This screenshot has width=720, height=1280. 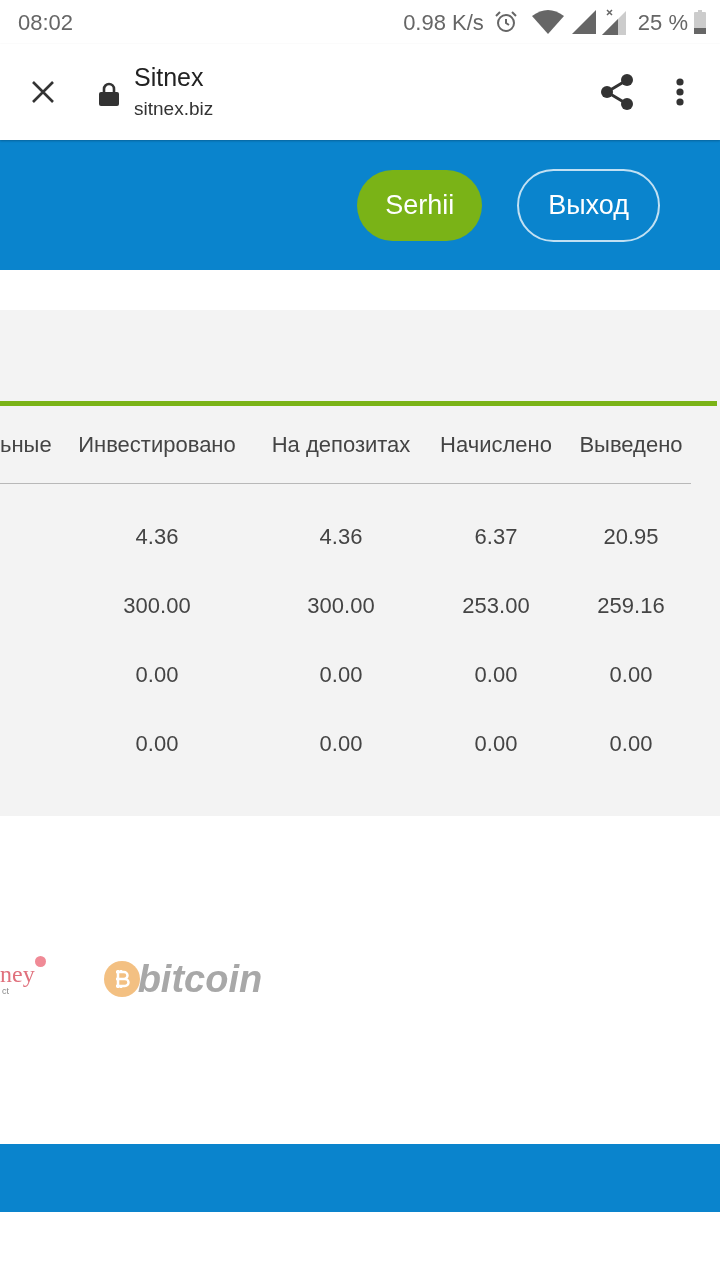 What do you see at coordinates (174, 109) in the screenshot?
I see `page-url: sitnex.biz` at bounding box center [174, 109].